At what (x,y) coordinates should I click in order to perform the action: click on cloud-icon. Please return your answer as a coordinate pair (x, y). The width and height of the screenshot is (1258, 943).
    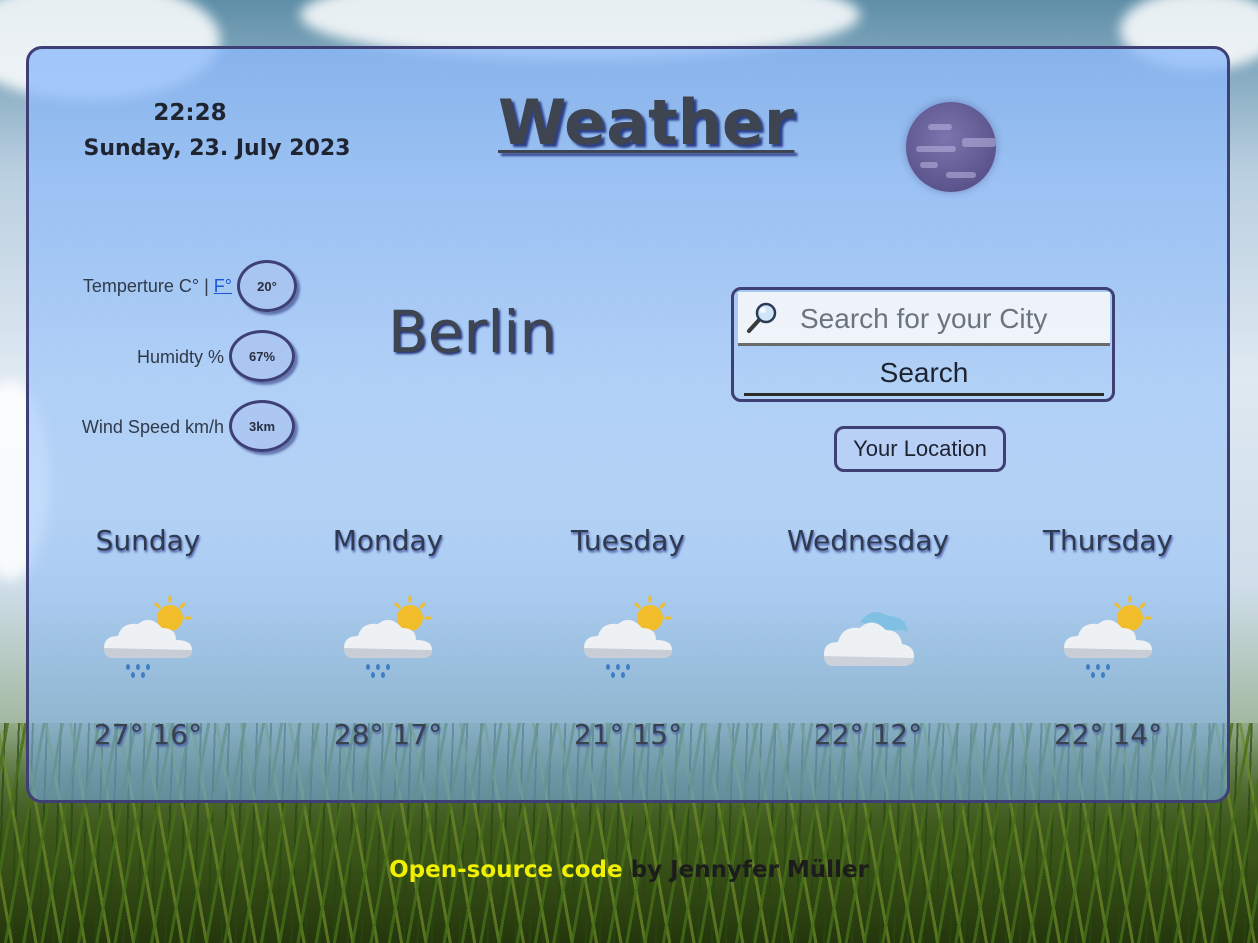
    Looking at the image, I should click on (869, 639).